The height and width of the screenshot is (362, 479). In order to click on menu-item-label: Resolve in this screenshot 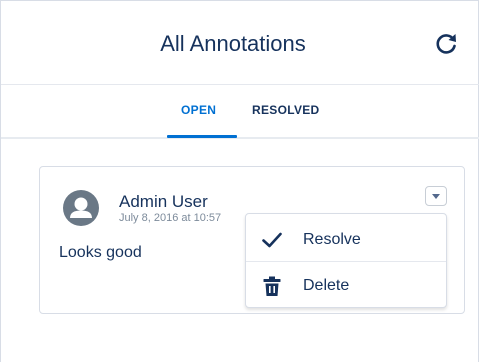, I will do `click(332, 239)`.